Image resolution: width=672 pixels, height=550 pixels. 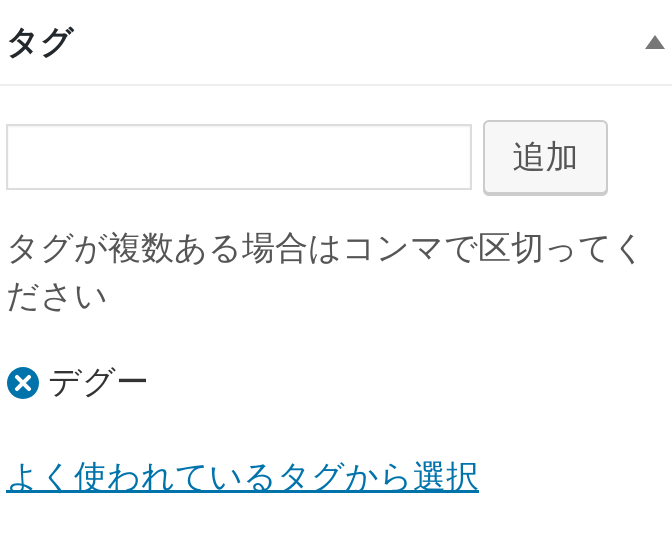 I want to click on collapse-toggle-icon, so click(x=655, y=42).